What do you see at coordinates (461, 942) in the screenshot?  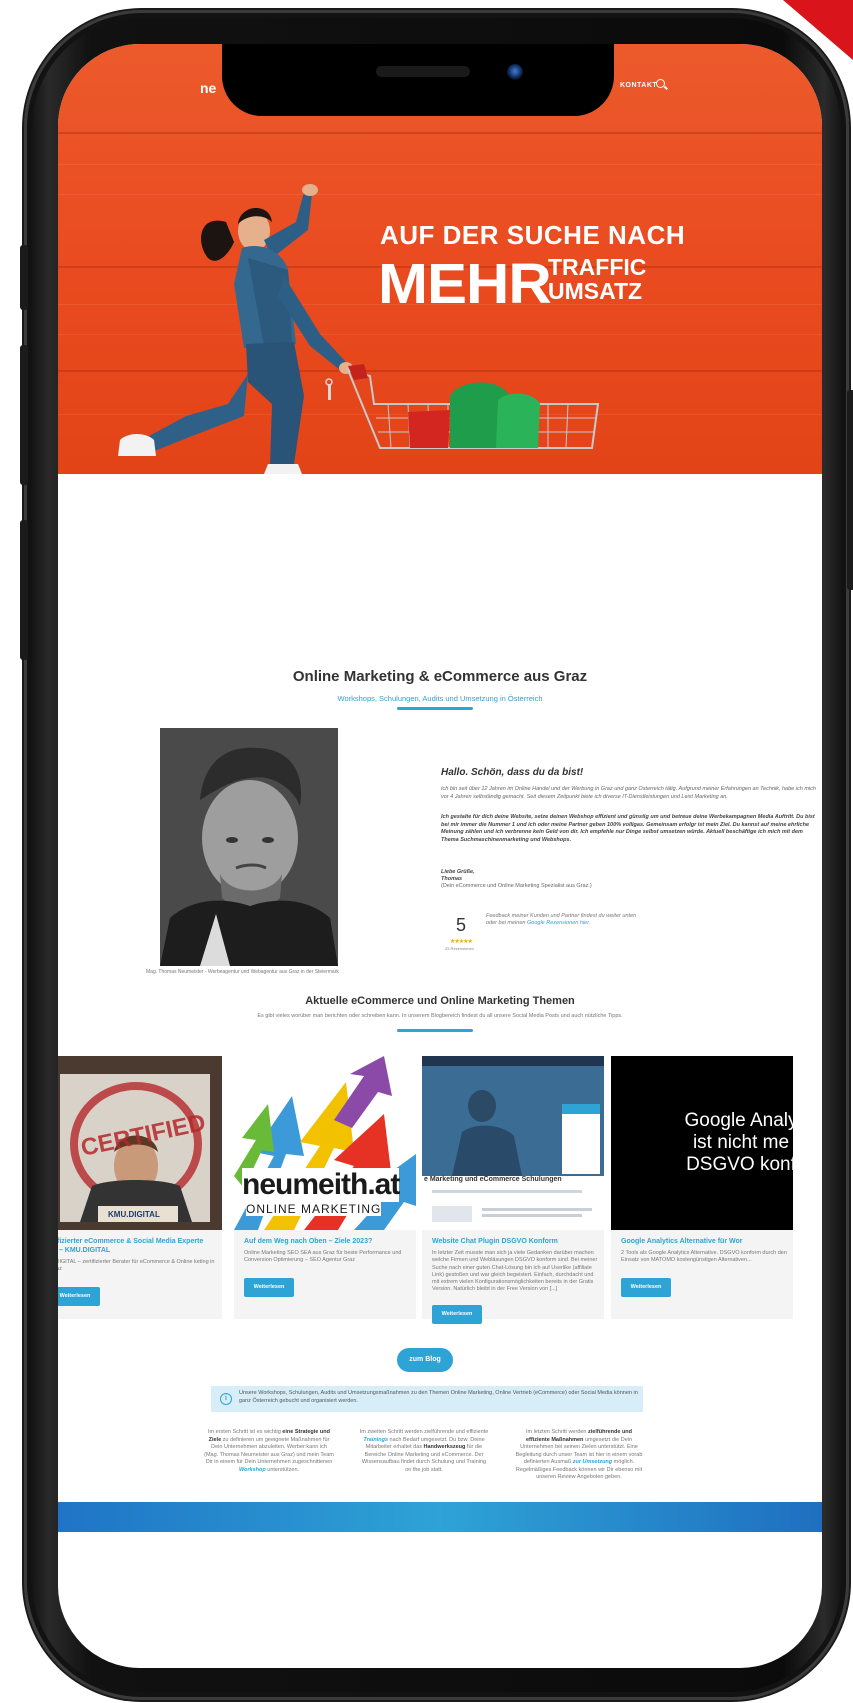 I see `rating-stars: ★★★★★` at bounding box center [461, 942].